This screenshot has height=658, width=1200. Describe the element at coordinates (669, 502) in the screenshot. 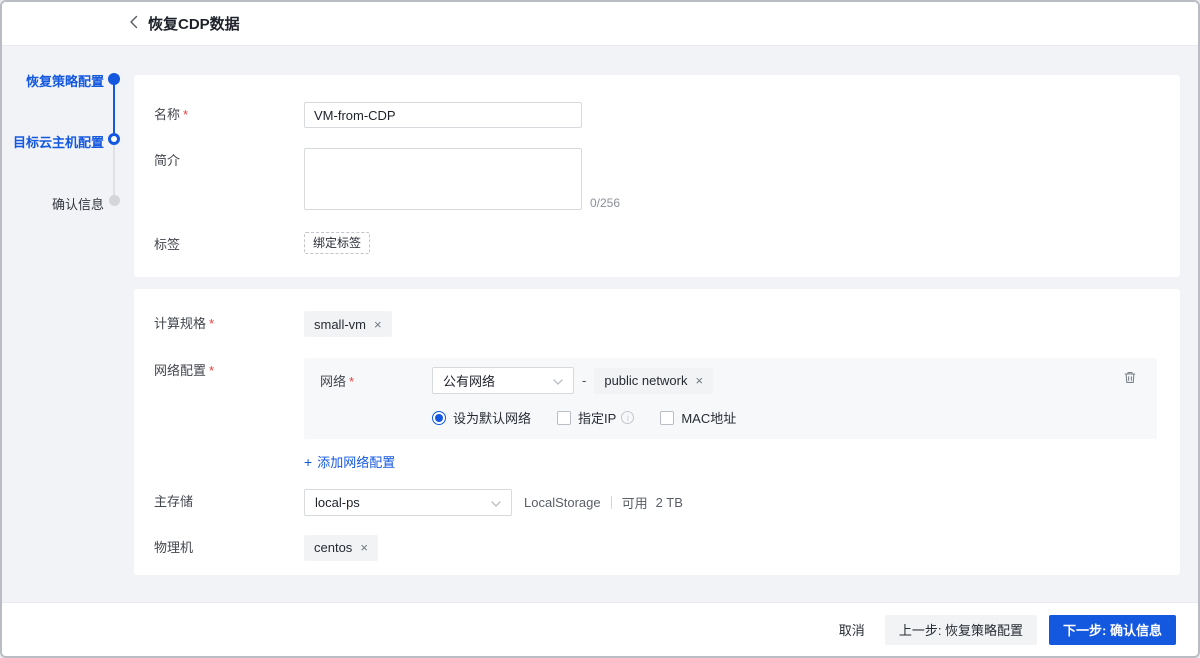

I see `available-value: 2 TB` at that location.